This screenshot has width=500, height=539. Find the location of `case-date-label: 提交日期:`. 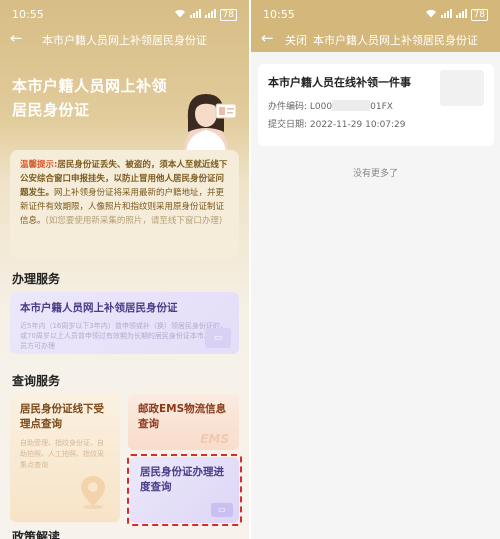

case-date-label: 提交日期: is located at coordinates (288, 125).